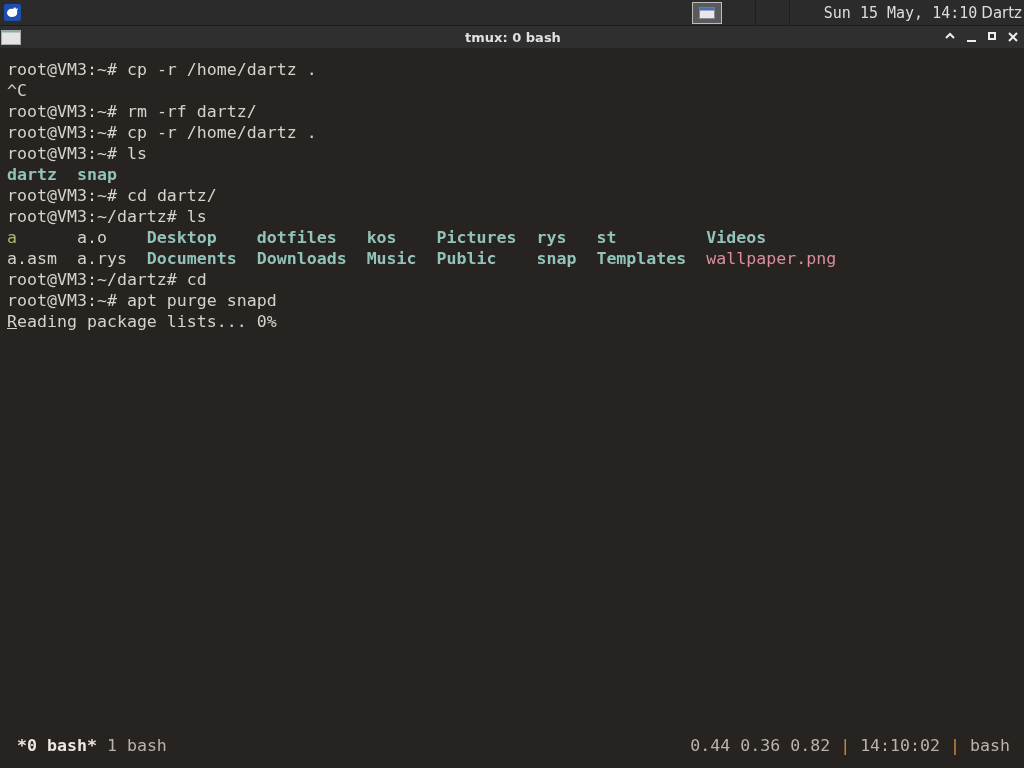 Image resolution: width=1024 pixels, height=768 pixels. What do you see at coordinates (900, 745) in the screenshot?
I see `status-time: 14:10:02` at bounding box center [900, 745].